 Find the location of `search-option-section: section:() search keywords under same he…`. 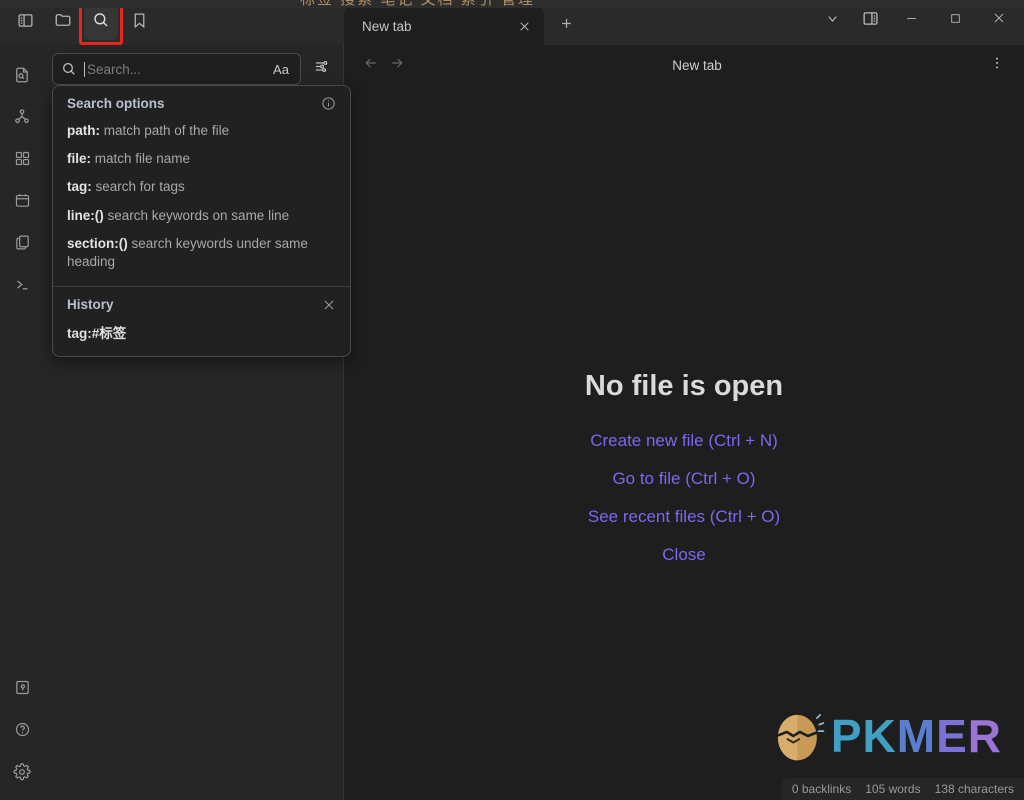

search-option-section: section:() search keywords under same he… is located at coordinates (201, 253).